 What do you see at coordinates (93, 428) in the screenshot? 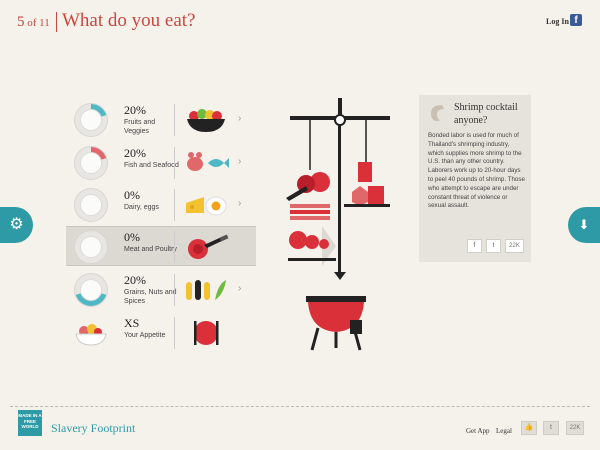
I see `brand-name: Slavery Footprint` at bounding box center [93, 428].